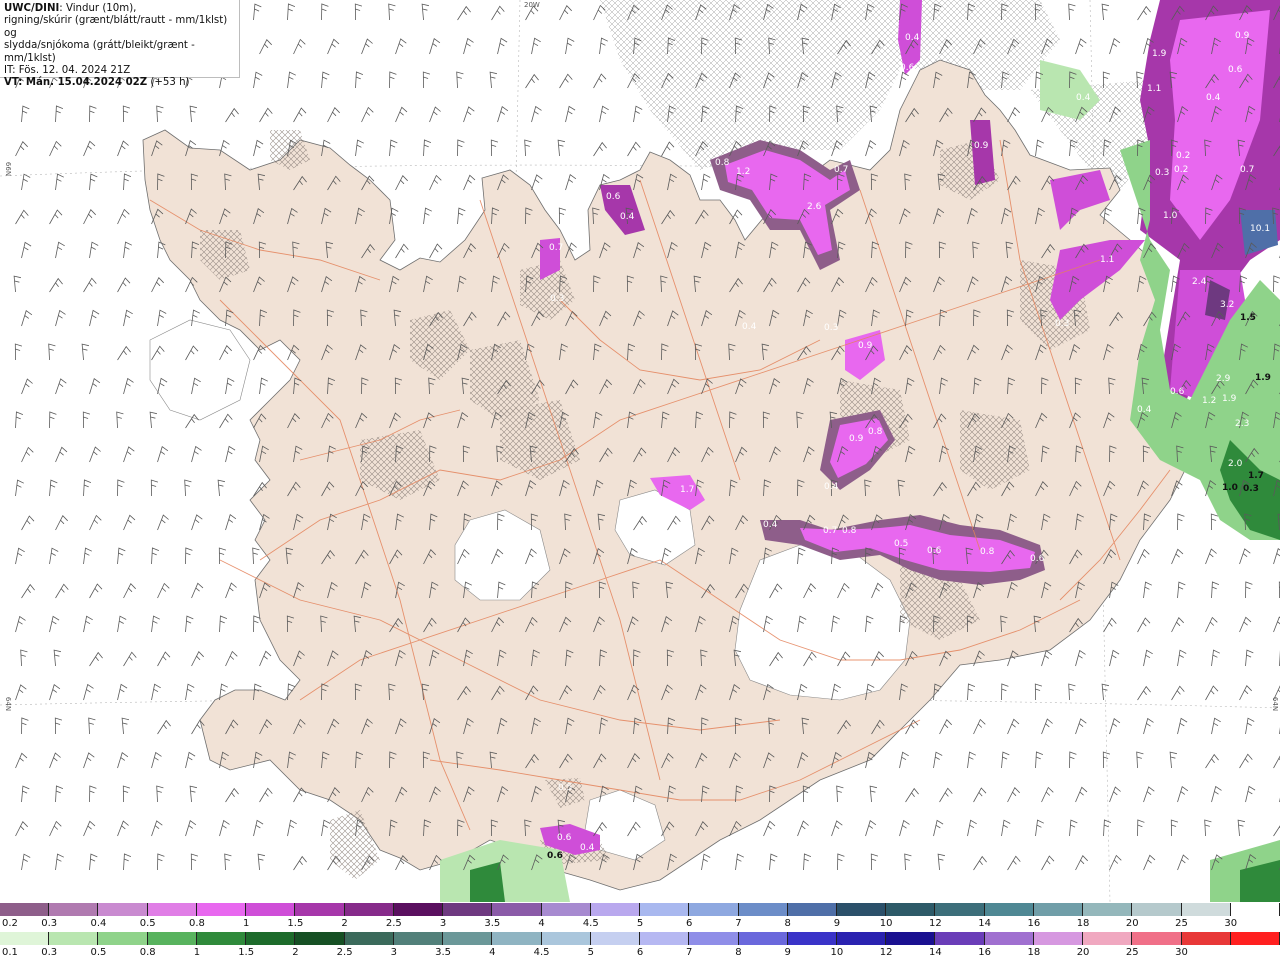 The width and height of the screenshot is (1280, 960). Describe the element at coordinates (1034, 952) in the screenshot. I see `rain-scale-label: 18` at that location.